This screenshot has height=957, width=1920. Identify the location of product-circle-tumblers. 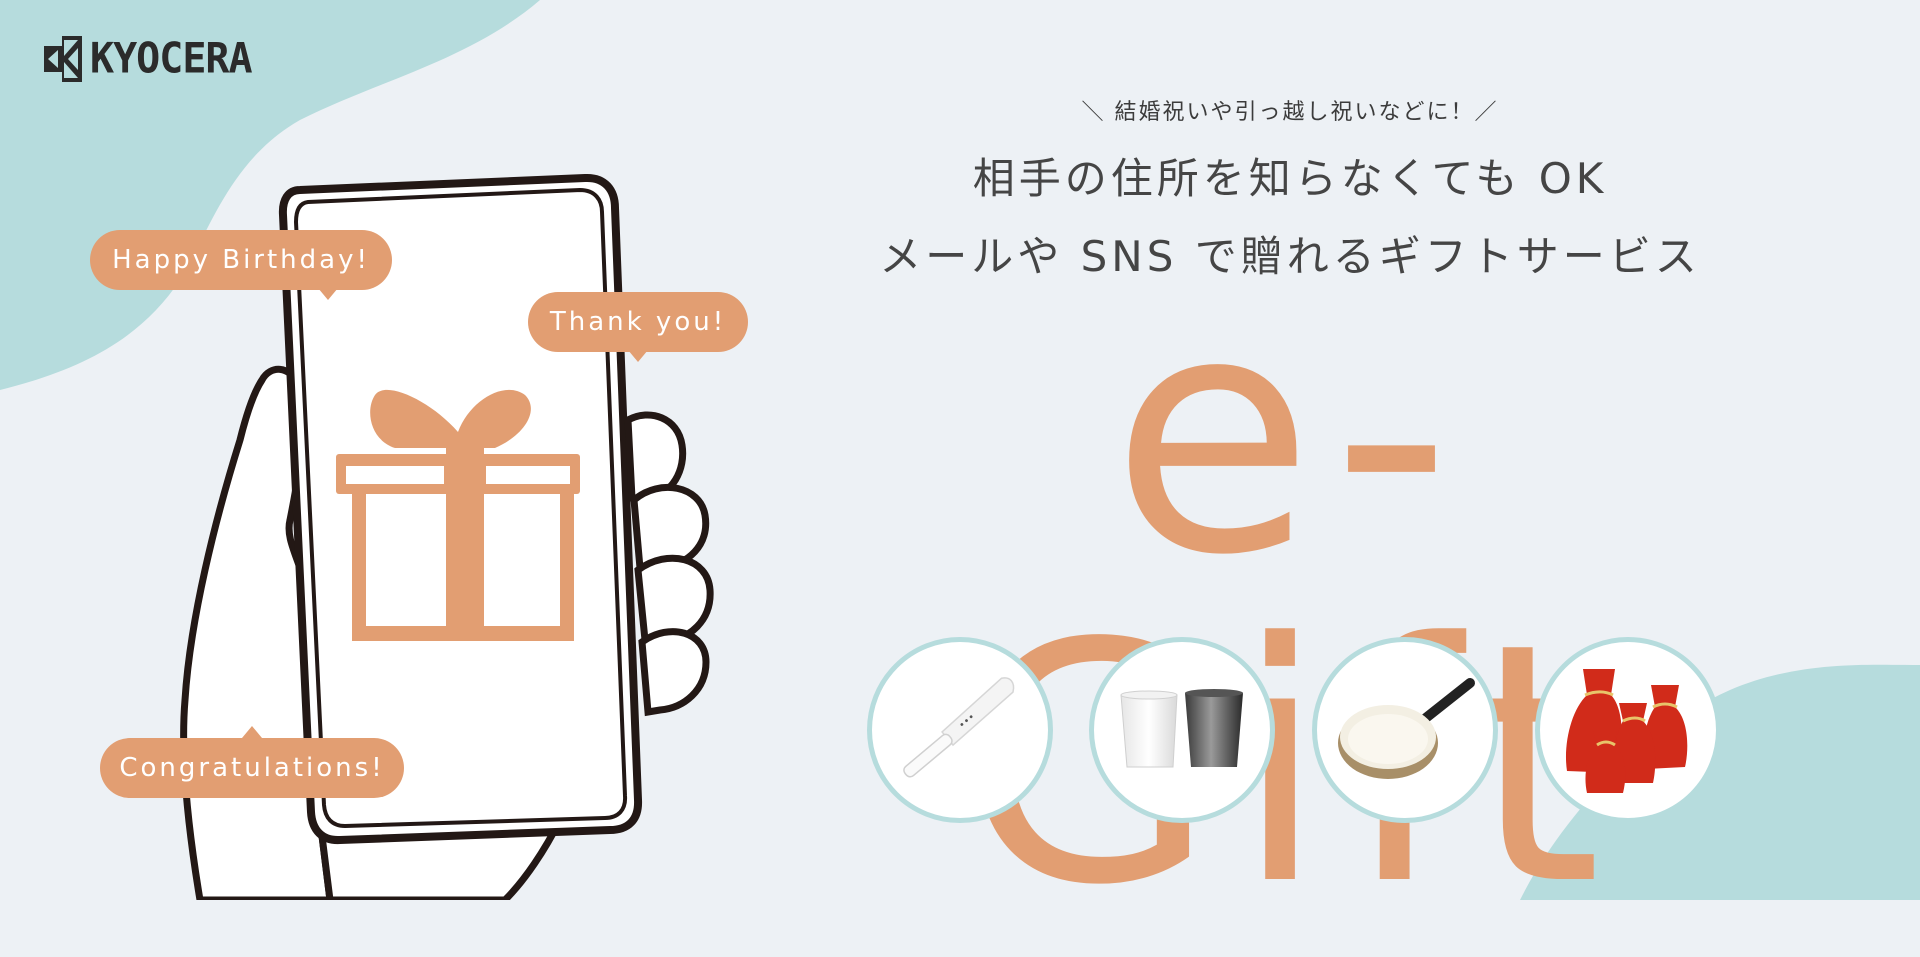
(1182, 730).